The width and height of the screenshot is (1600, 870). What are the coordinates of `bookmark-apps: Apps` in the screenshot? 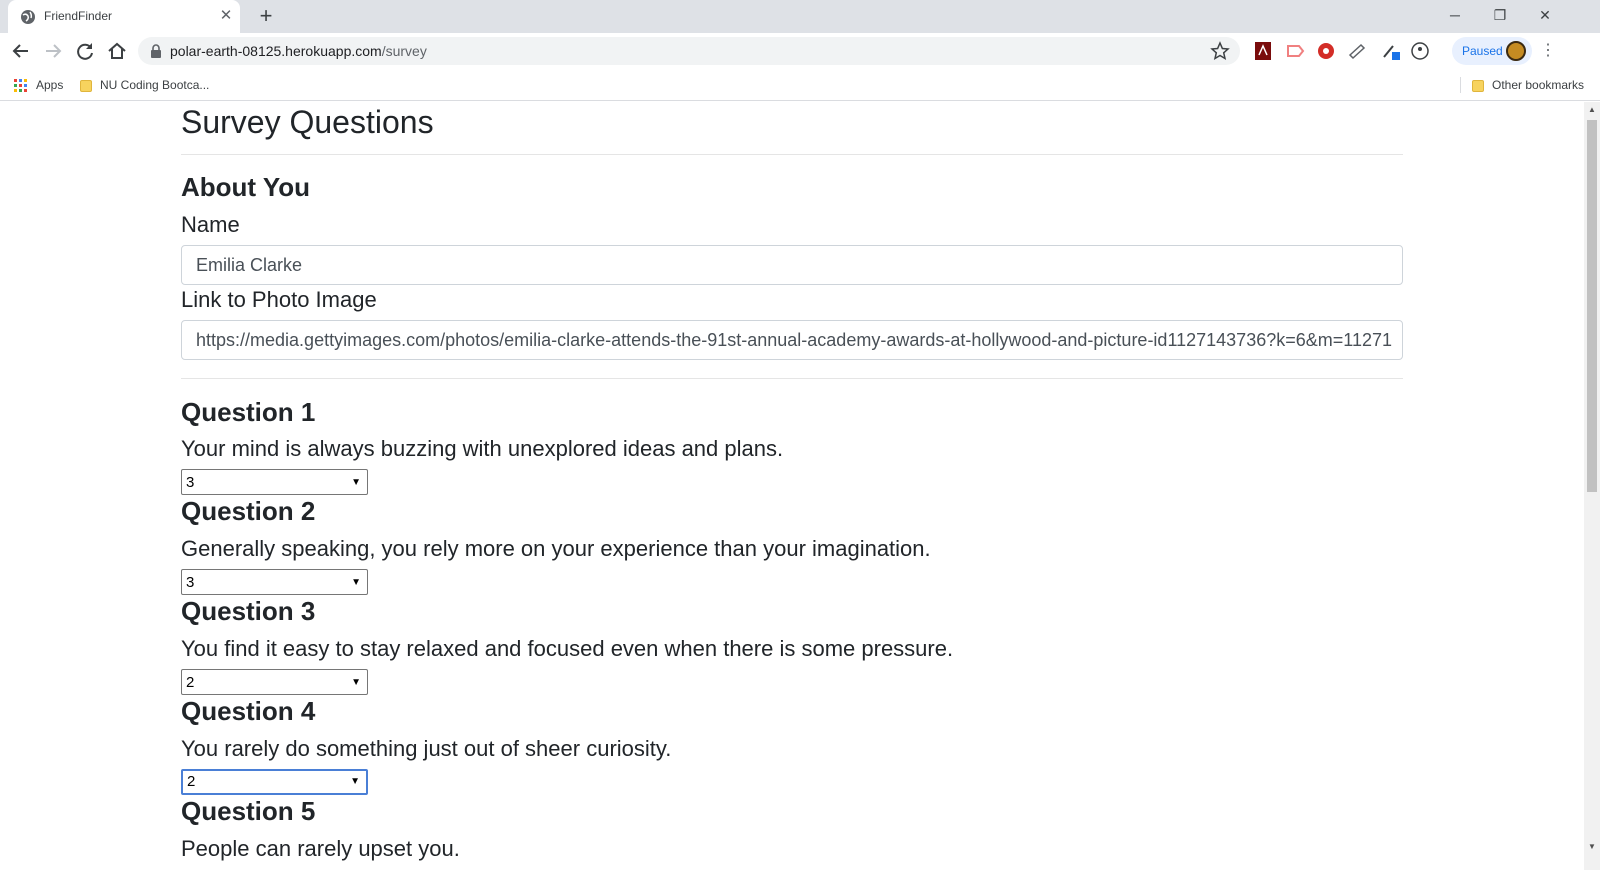 It's located at (38, 85).